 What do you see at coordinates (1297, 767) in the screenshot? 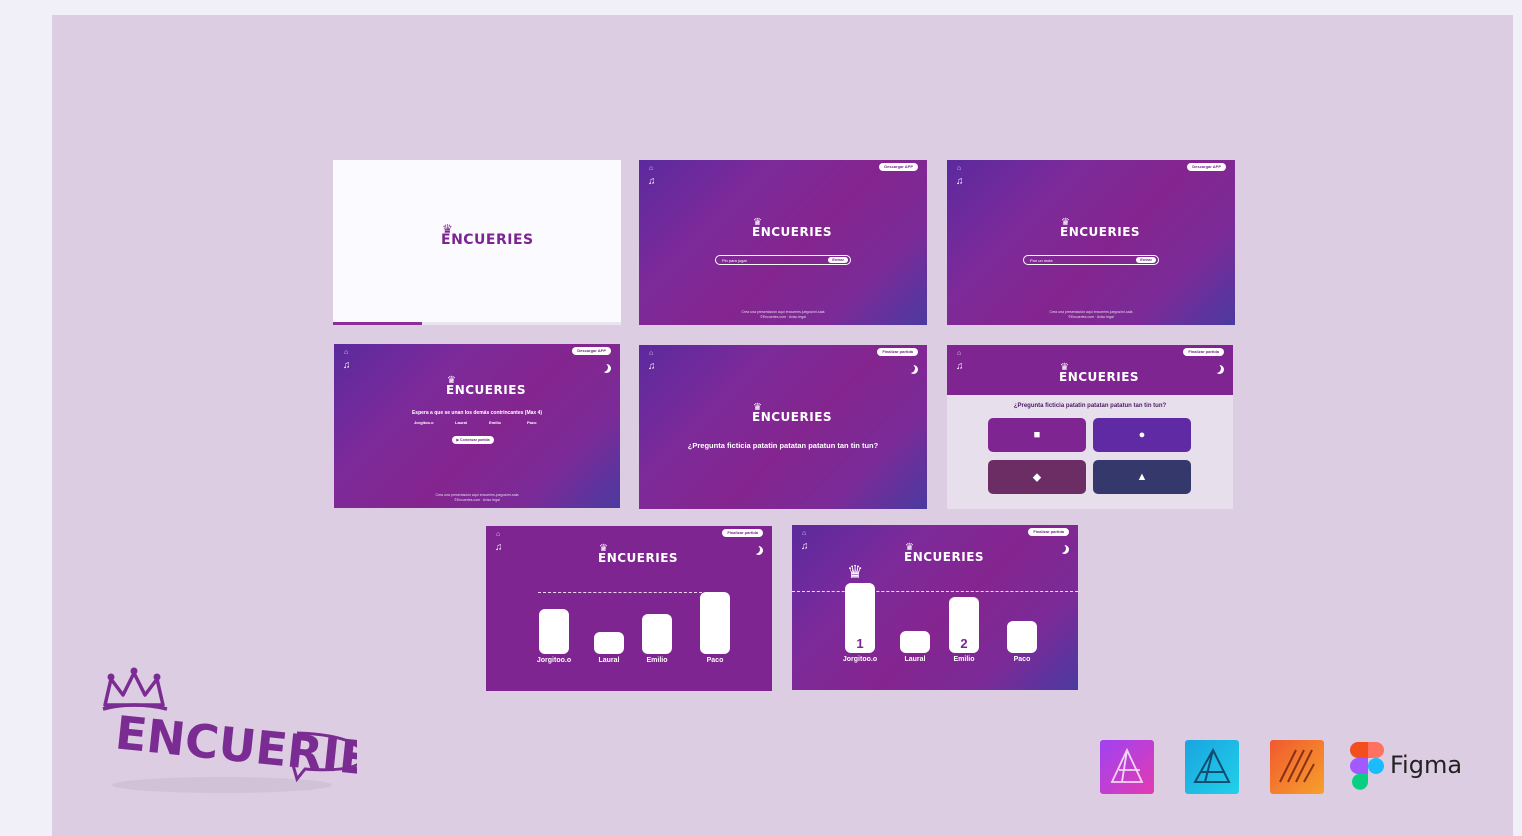
I see `affinity-publisher-icon` at bounding box center [1297, 767].